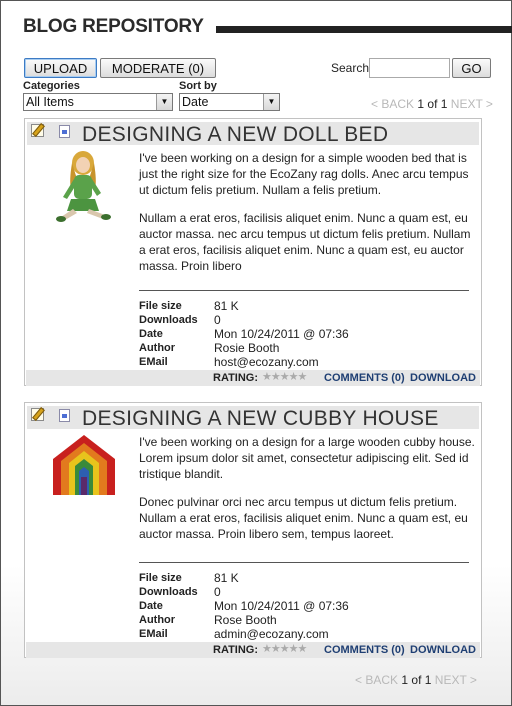 The height and width of the screenshot is (706, 512). Describe the element at coordinates (409, 68) in the screenshot. I see `search-input` at that location.